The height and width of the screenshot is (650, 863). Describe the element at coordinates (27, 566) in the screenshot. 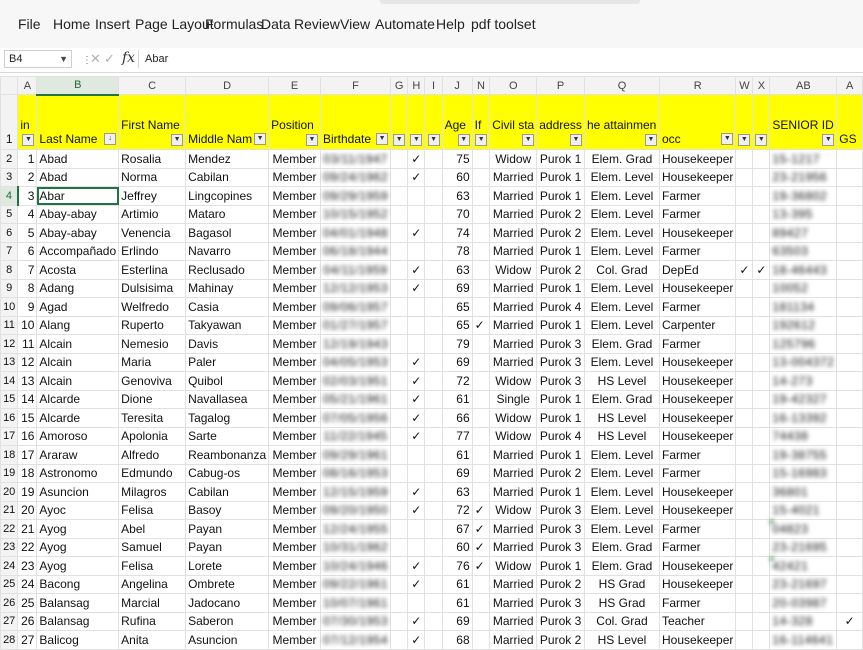

I see `cell-index: 23` at that location.